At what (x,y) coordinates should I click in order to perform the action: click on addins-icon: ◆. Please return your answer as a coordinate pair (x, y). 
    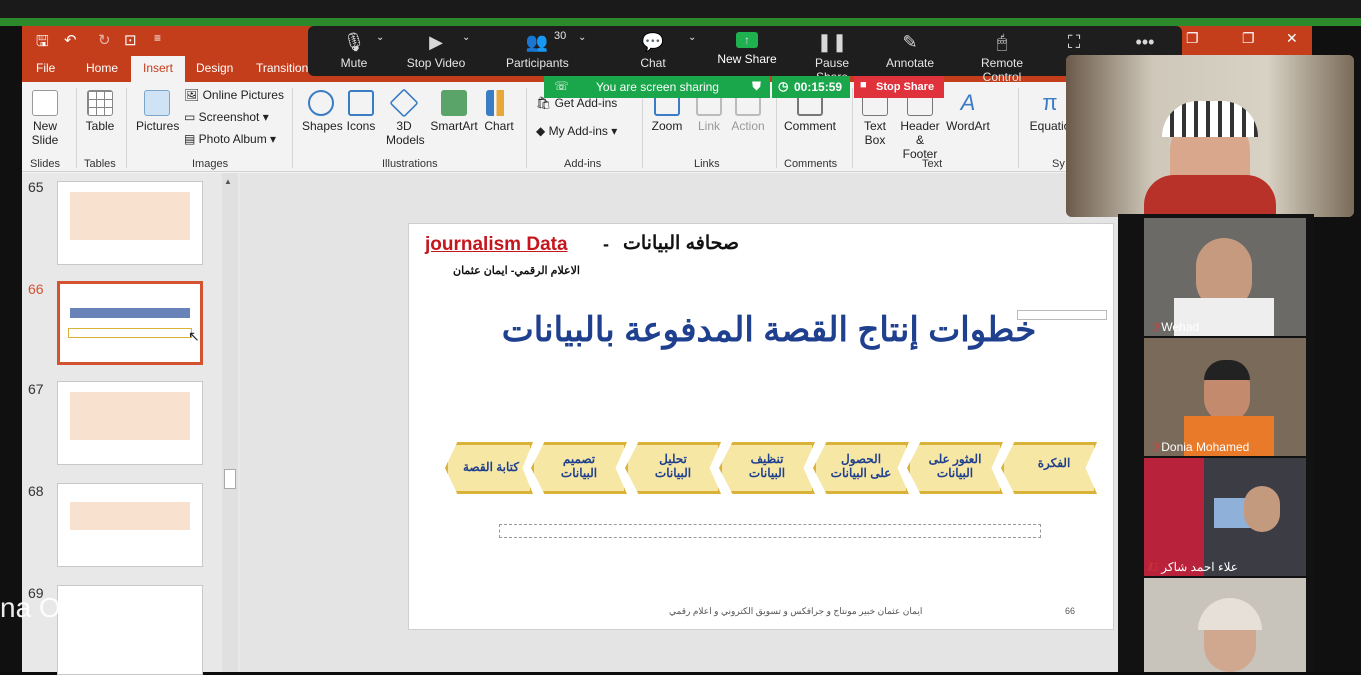
    Looking at the image, I should click on (542, 131).